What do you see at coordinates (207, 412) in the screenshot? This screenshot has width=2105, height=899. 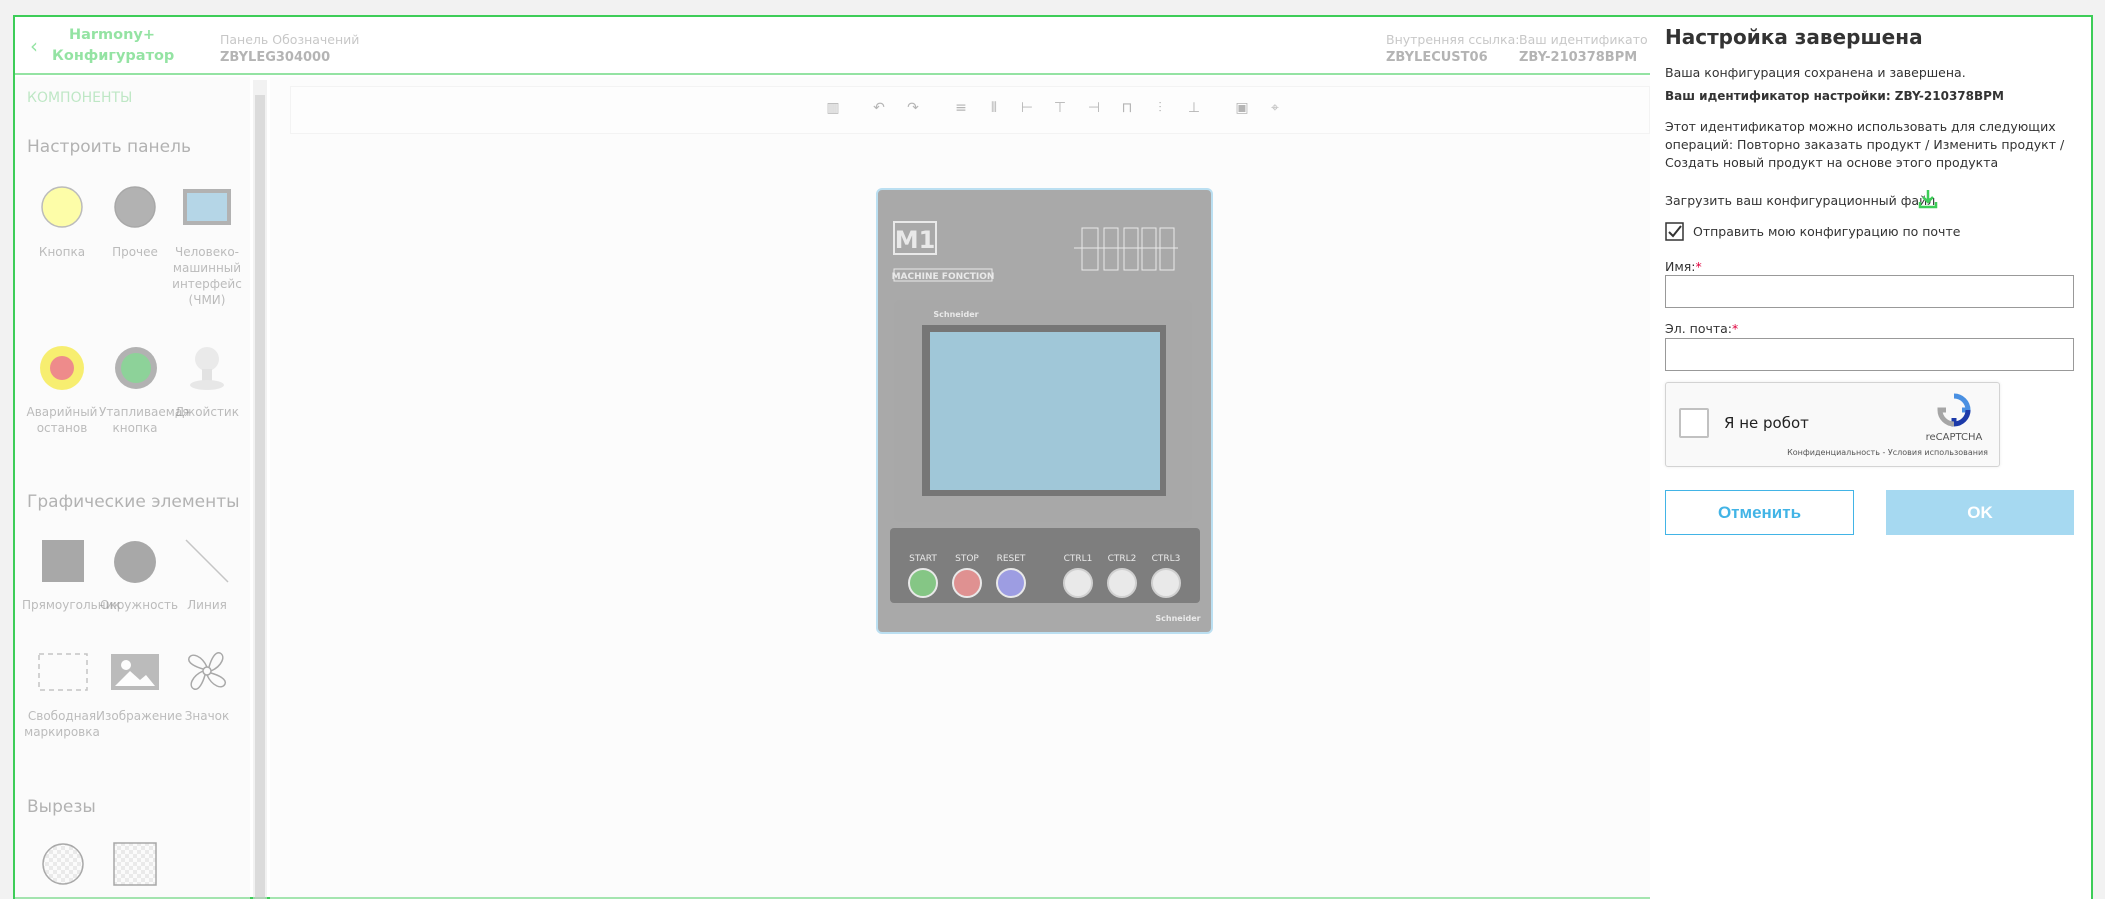 I see `item-joystick-label: Джойстик` at bounding box center [207, 412].